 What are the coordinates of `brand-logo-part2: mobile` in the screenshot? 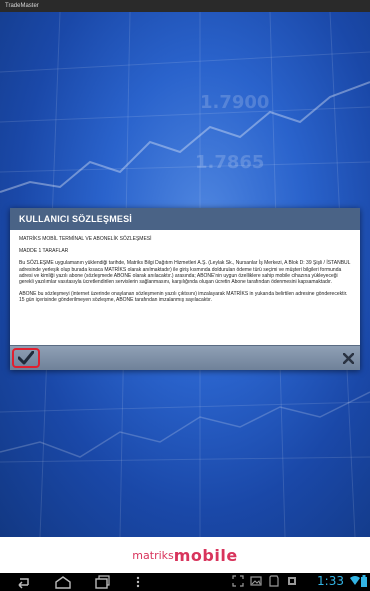 It's located at (205, 555).